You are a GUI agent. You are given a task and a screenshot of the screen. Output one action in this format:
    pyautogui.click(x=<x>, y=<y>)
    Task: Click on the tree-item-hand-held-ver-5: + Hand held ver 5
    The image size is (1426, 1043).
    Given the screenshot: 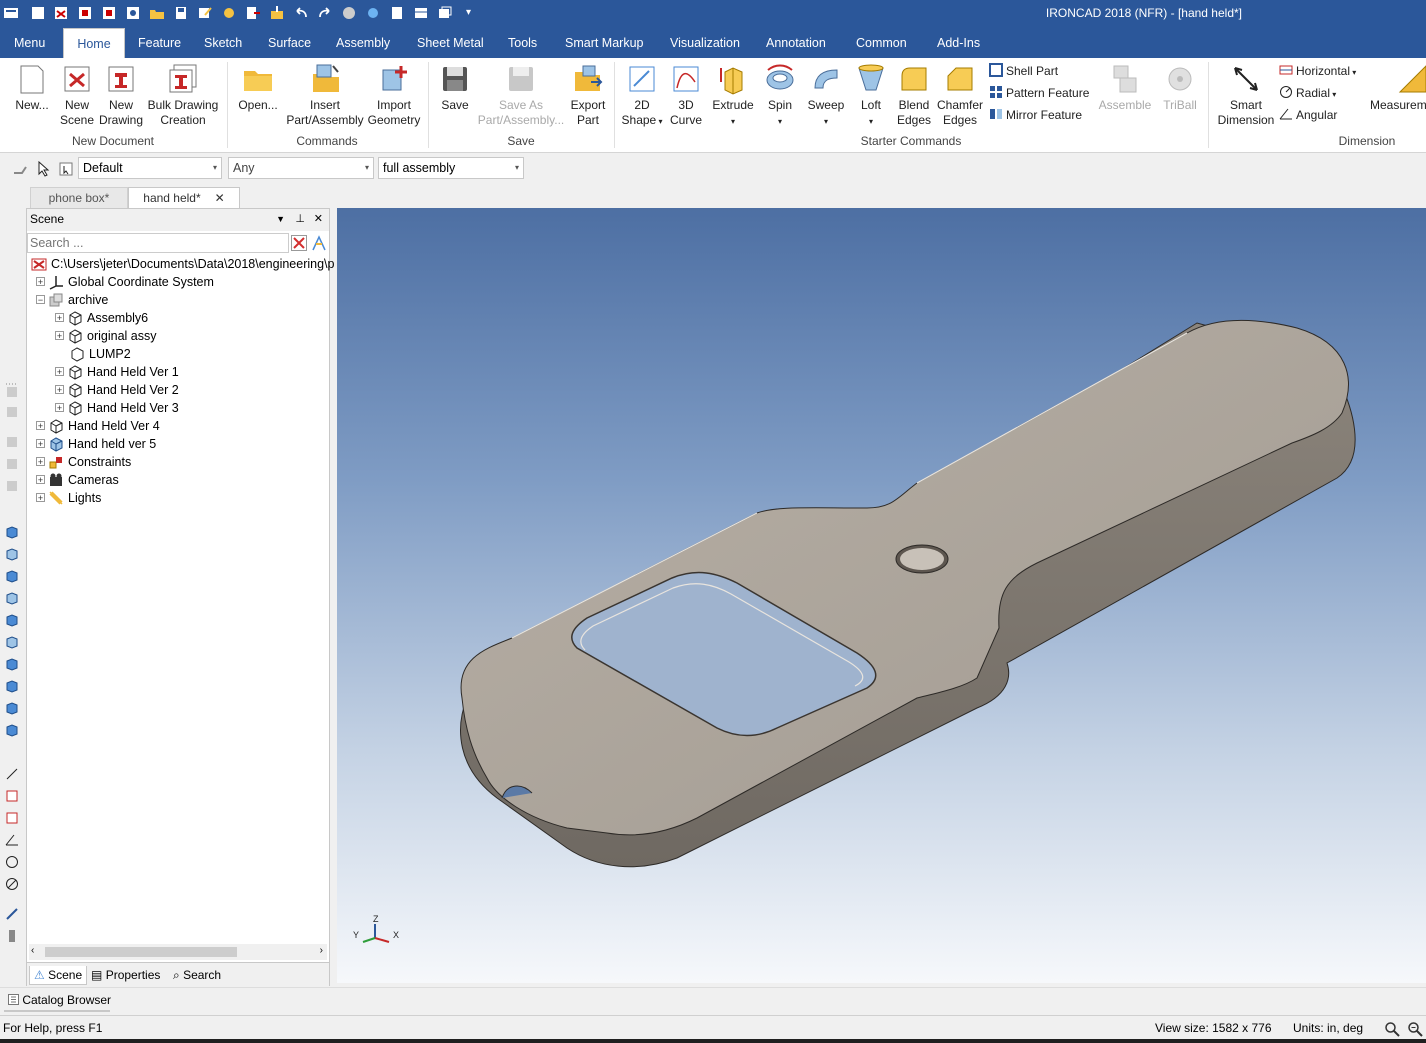 What is the action you would take?
    pyautogui.click(x=96, y=444)
    